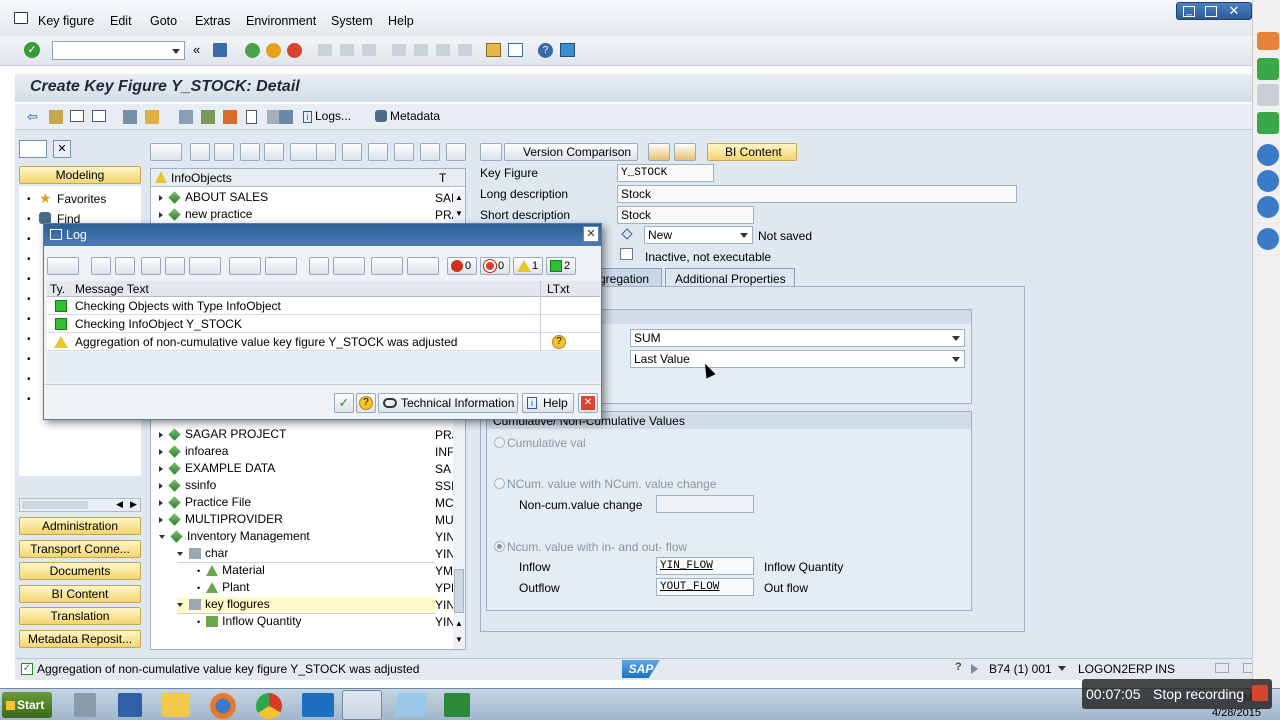 The width and height of the screenshot is (1280, 720). Describe the element at coordinates (362, 705) in the screenshot. I see `taskbar-sap-gui-icon` at that location.